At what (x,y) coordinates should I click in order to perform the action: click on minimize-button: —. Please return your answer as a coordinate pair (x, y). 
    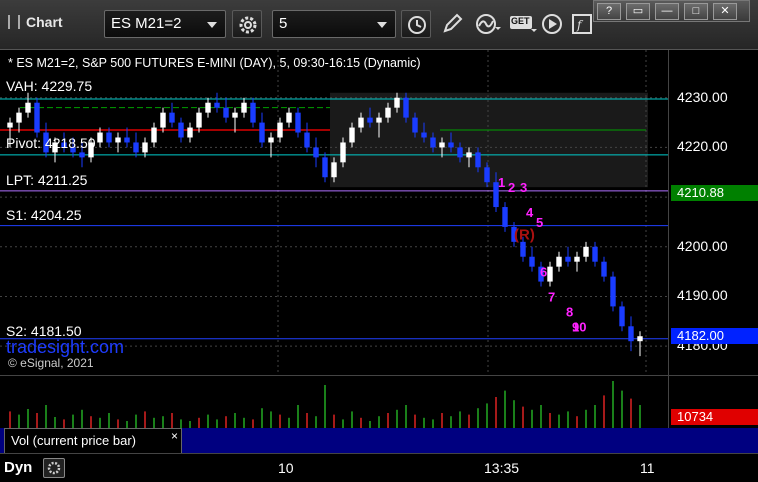
    Looking at the image, I should click on (667, 11).